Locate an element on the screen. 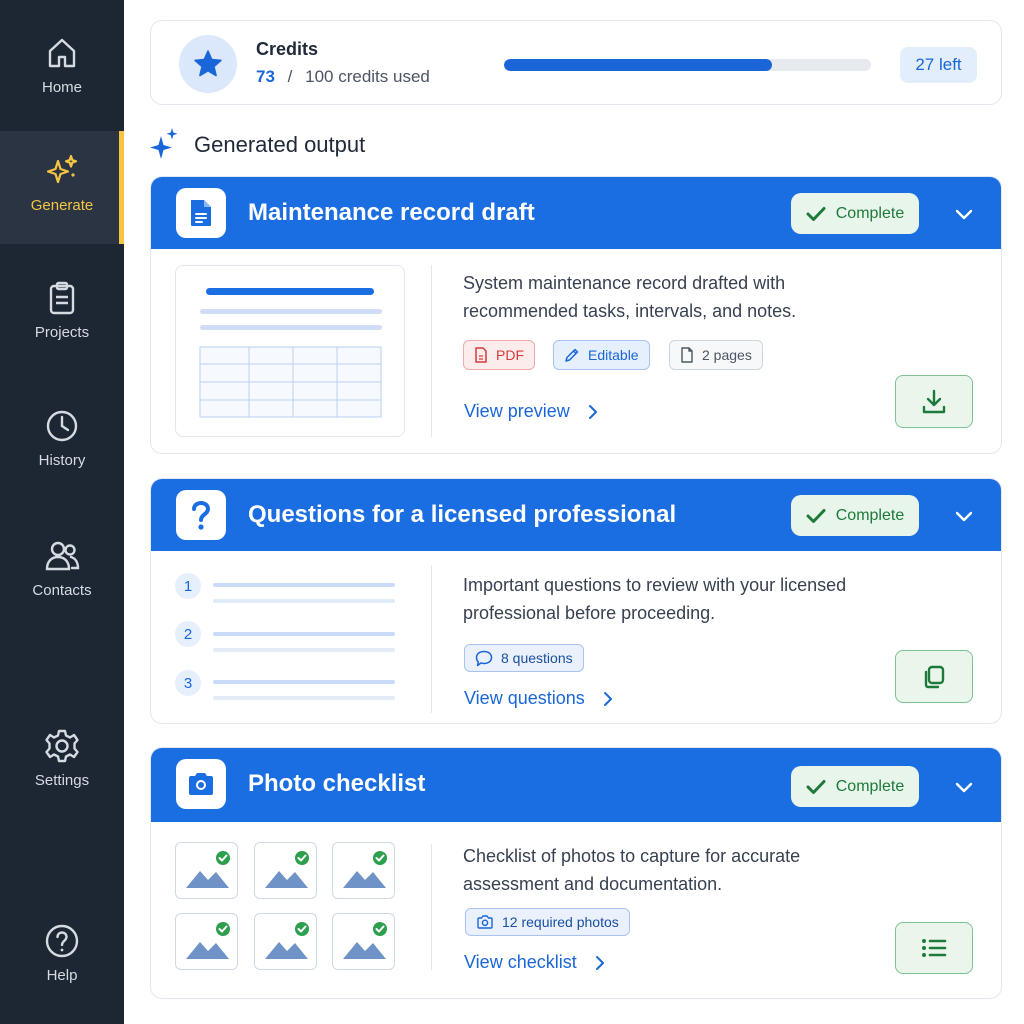 The image size is (1024, 1024). document-preview-thumbnail is located at coordinates (290, 351).